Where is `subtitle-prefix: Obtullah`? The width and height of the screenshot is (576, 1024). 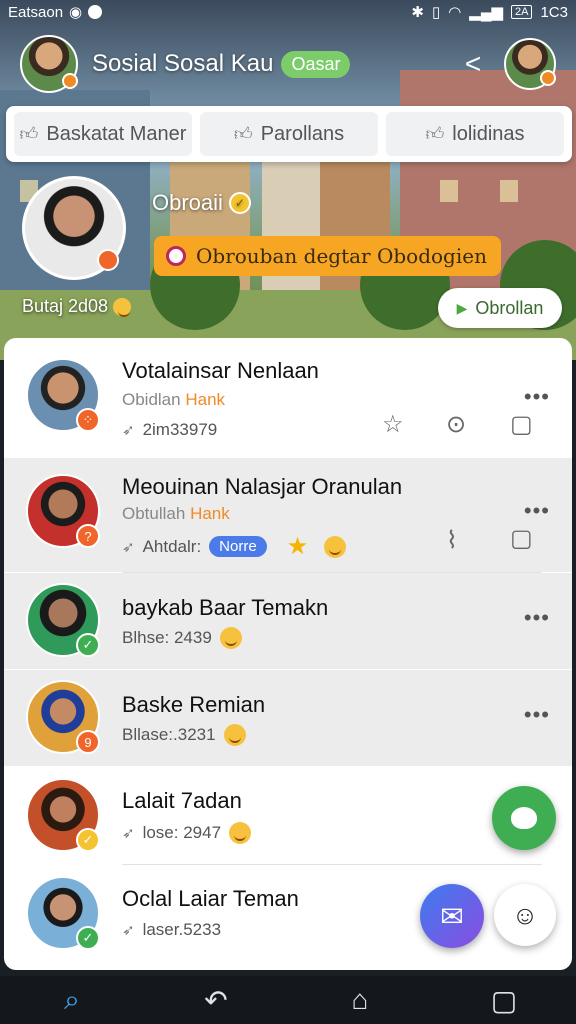
subtitle-prefix: Obtullah is located at coordinates (154, 513).